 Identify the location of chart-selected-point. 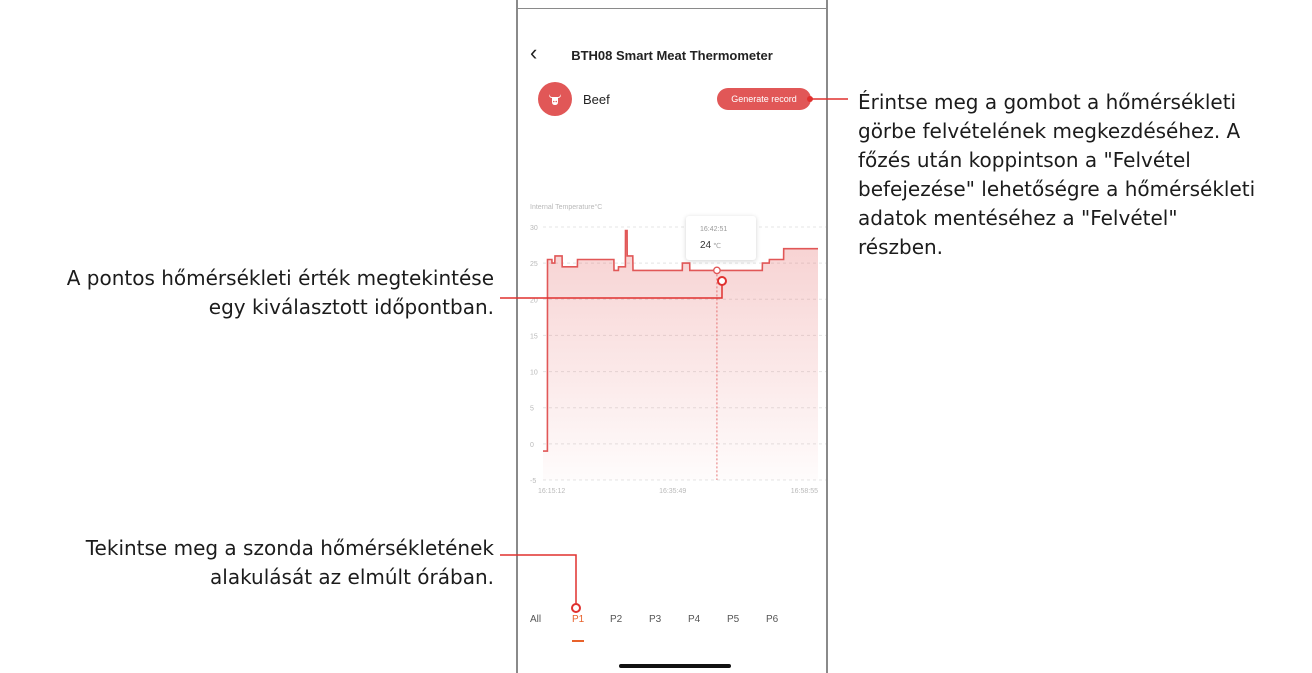
(717, 270).